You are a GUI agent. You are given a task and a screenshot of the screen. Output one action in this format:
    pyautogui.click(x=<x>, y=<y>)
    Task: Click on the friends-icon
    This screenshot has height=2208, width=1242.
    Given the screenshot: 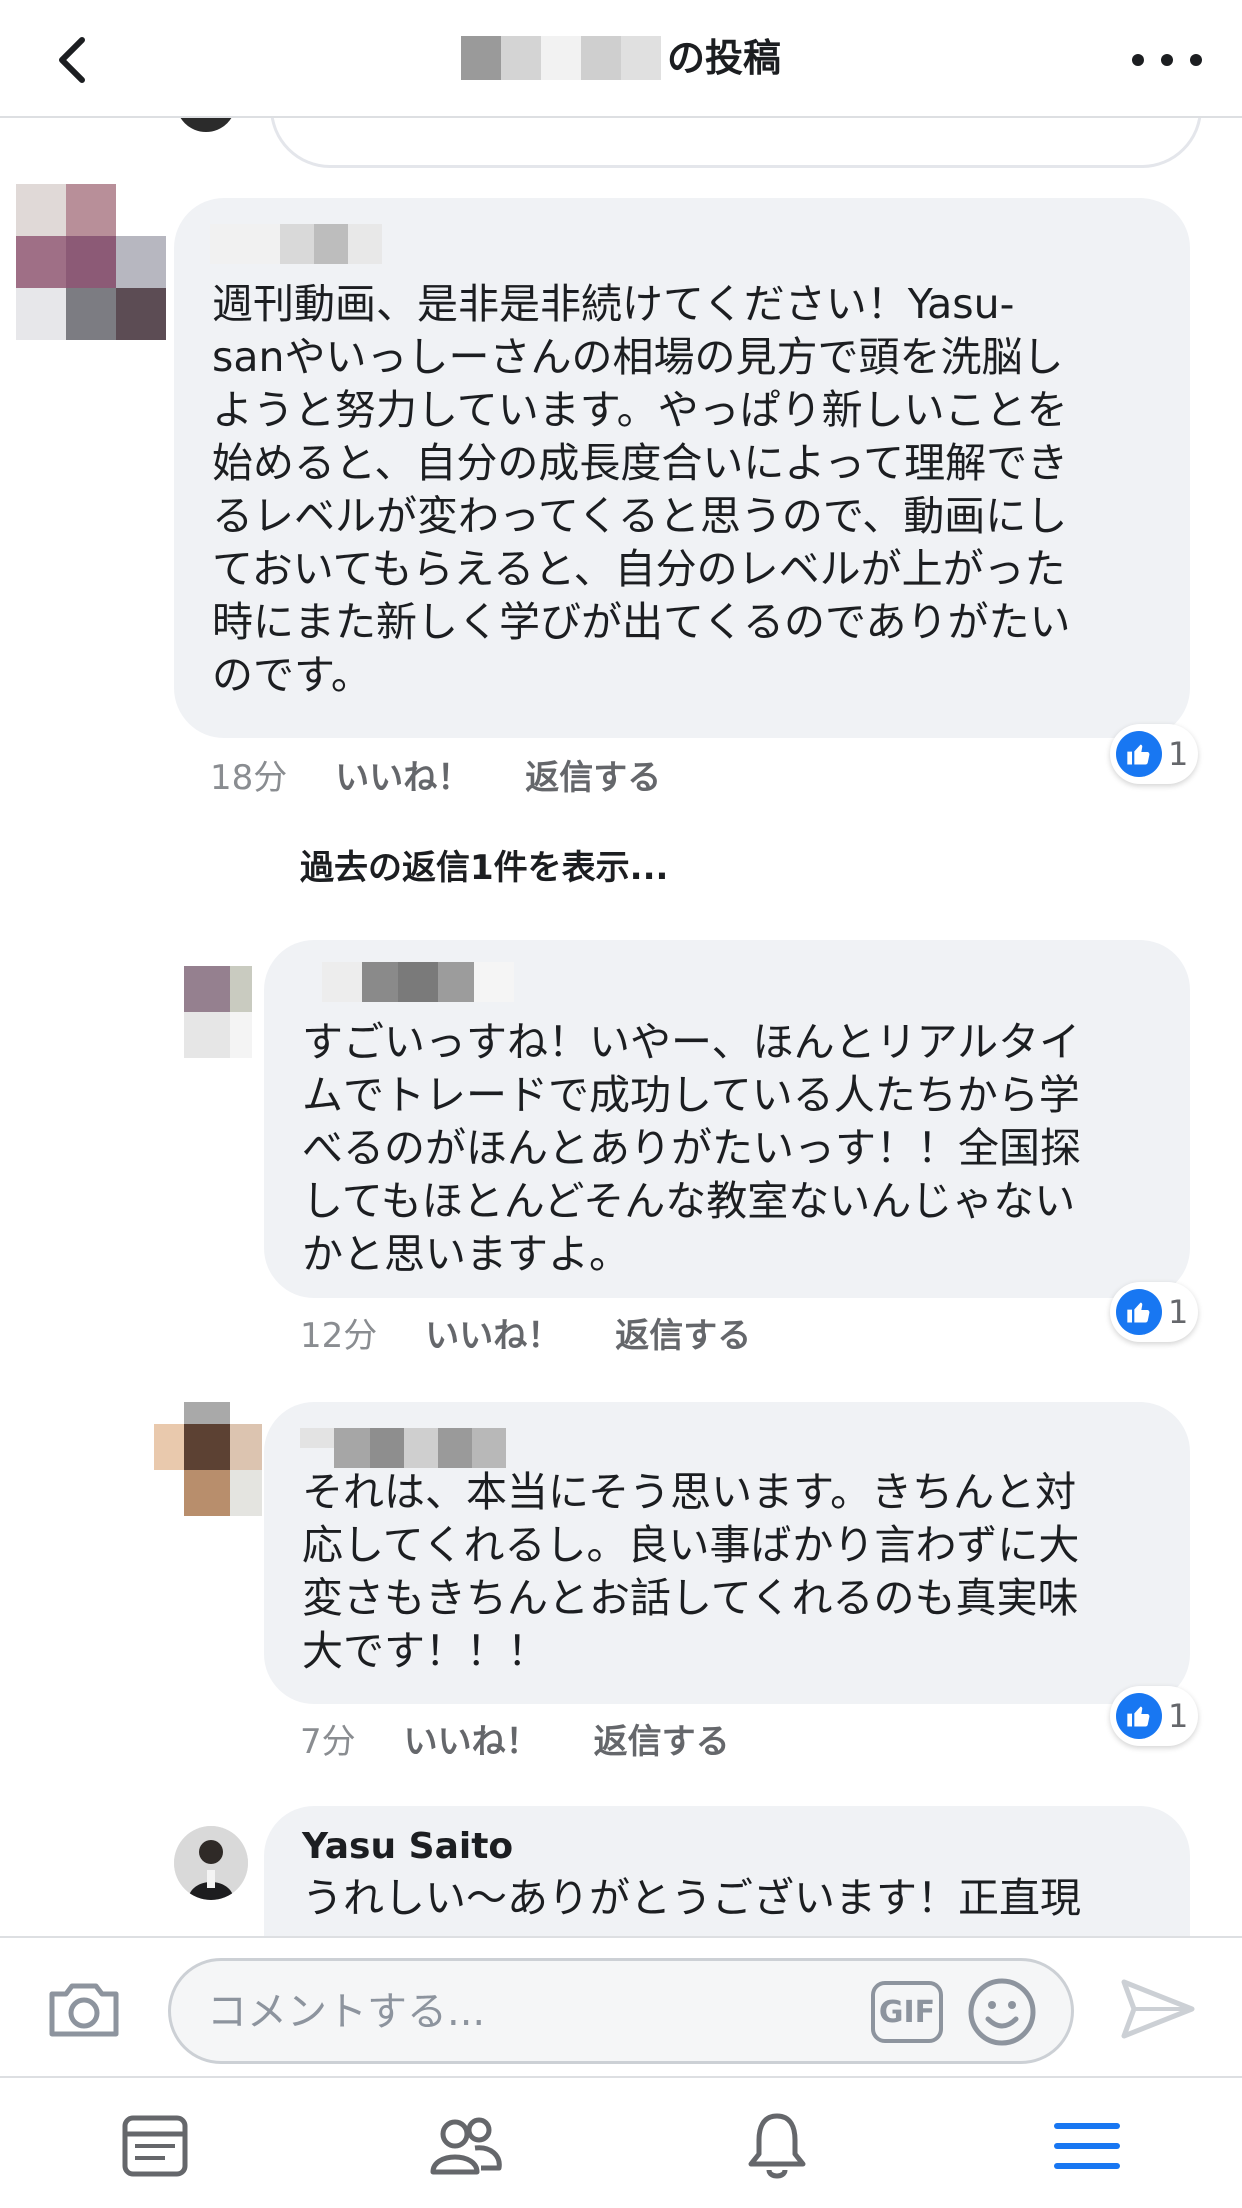 What is the action you would take?
    pyautogui.click(x=466, y=2146)
    